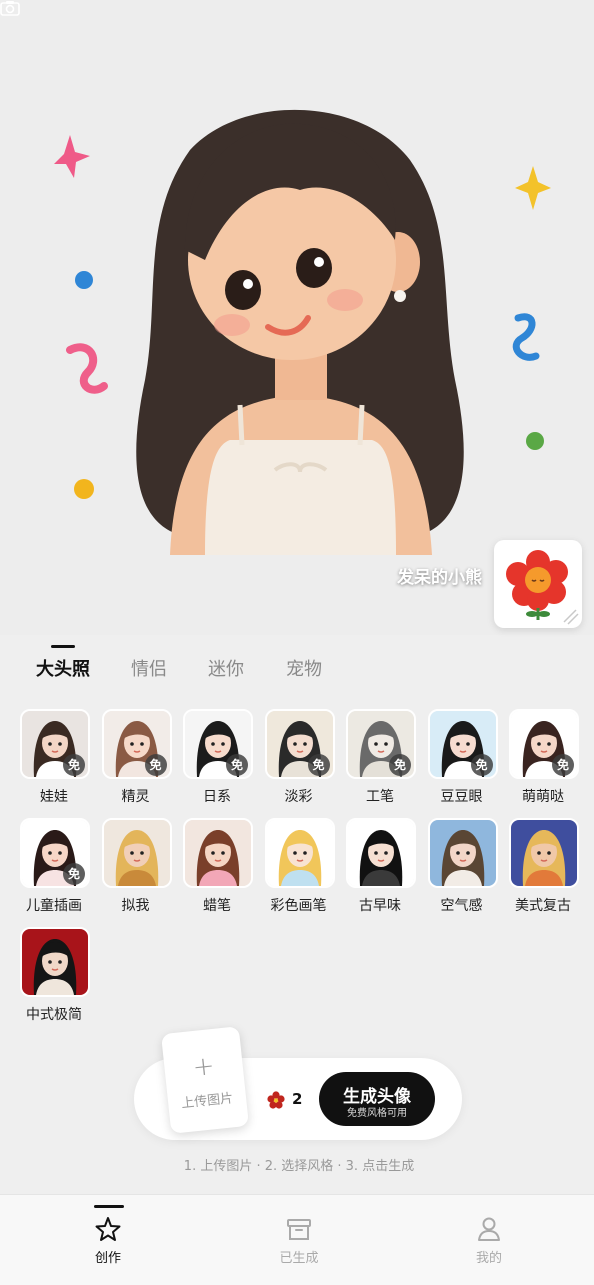 This screenshot has width=594, height=1285. What do you see at coordinates (544, 759) in the screenshot?
I see `style-option: 免萌萌哒` at bounding box center [544, 759].